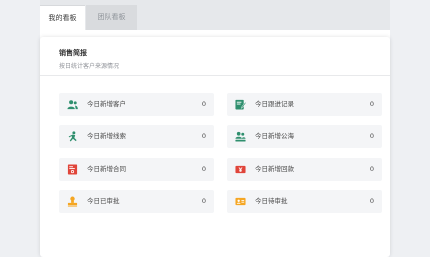 The image size is (430, 257). Describe the element at coordinates (274, 136) in the screenshot. I see `stat-label: 今日新增公海` at that location.